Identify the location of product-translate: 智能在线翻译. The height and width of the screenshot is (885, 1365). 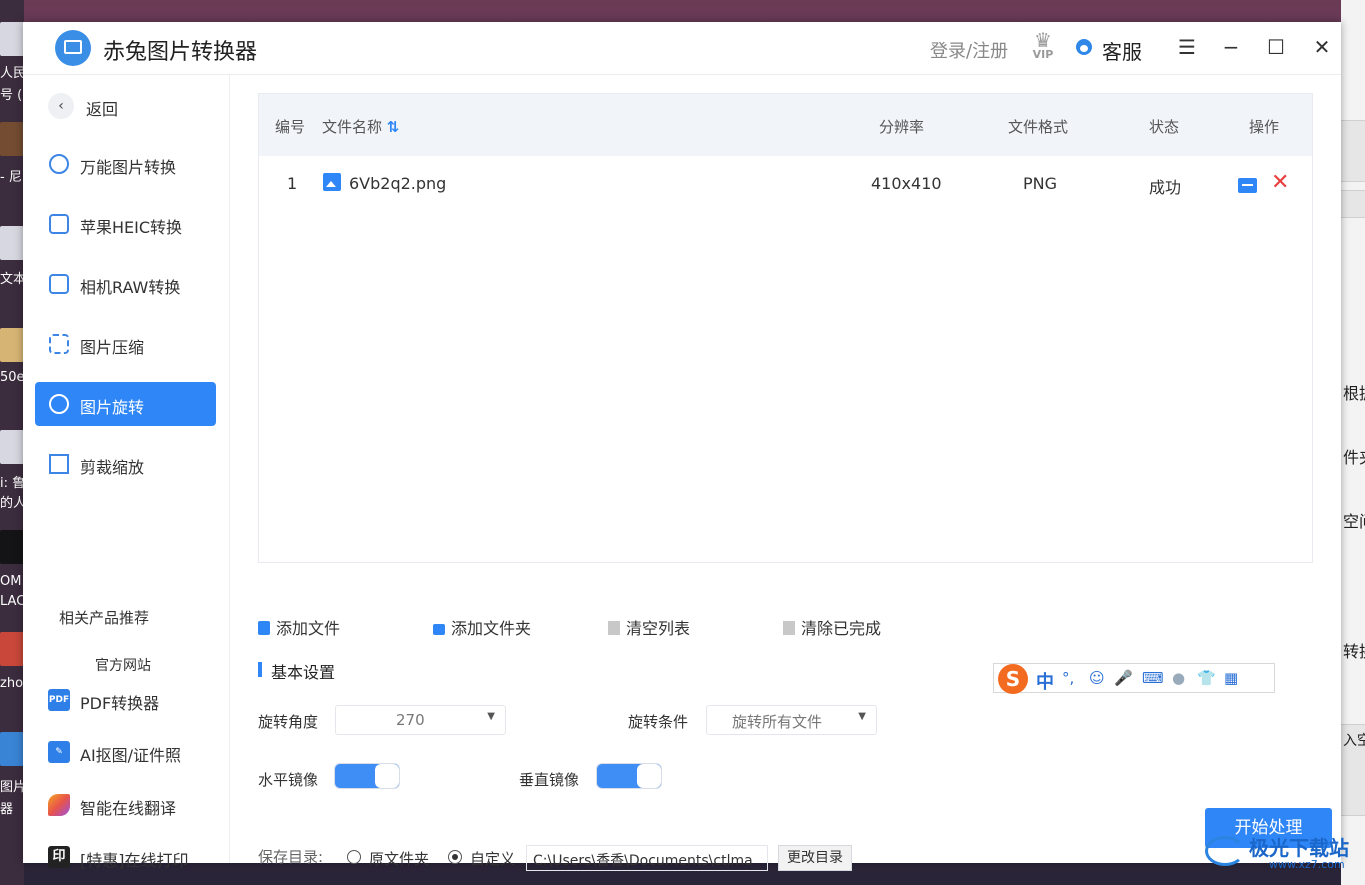
(135, 806).